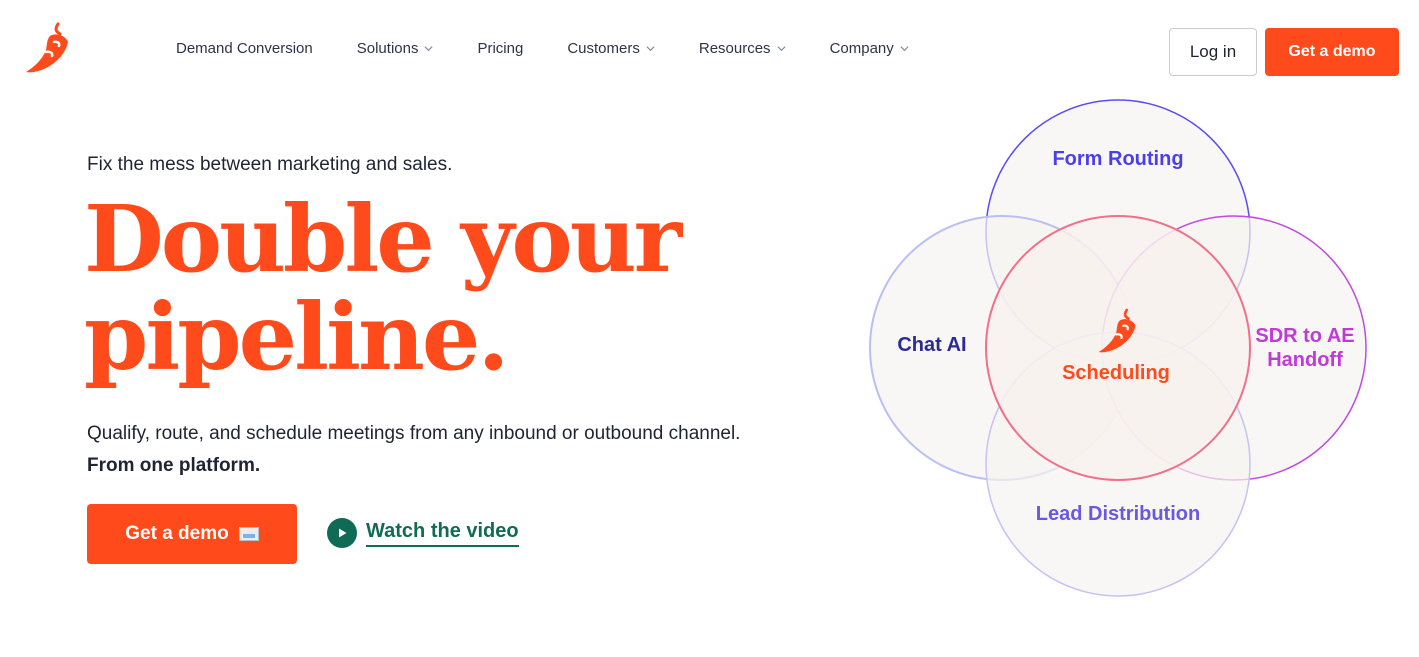 The height and width of the screenshot is (657, 1419). Describe the element at coordinates (603, 48) in the screenshot. I see `nav-item-label: Customers` at that location.